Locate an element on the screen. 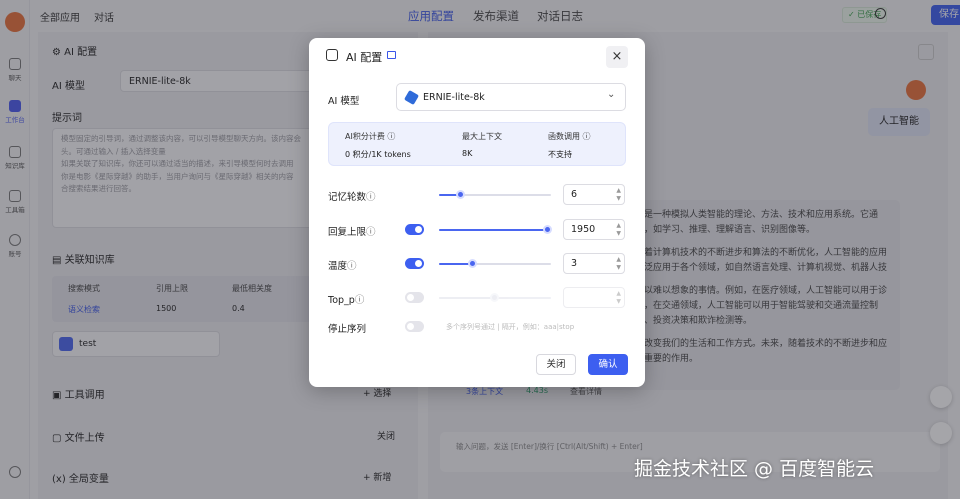 Image resolution: width=960 pixels, height=499 pixels. model-logo-icon is located at coordinates (411, 97).